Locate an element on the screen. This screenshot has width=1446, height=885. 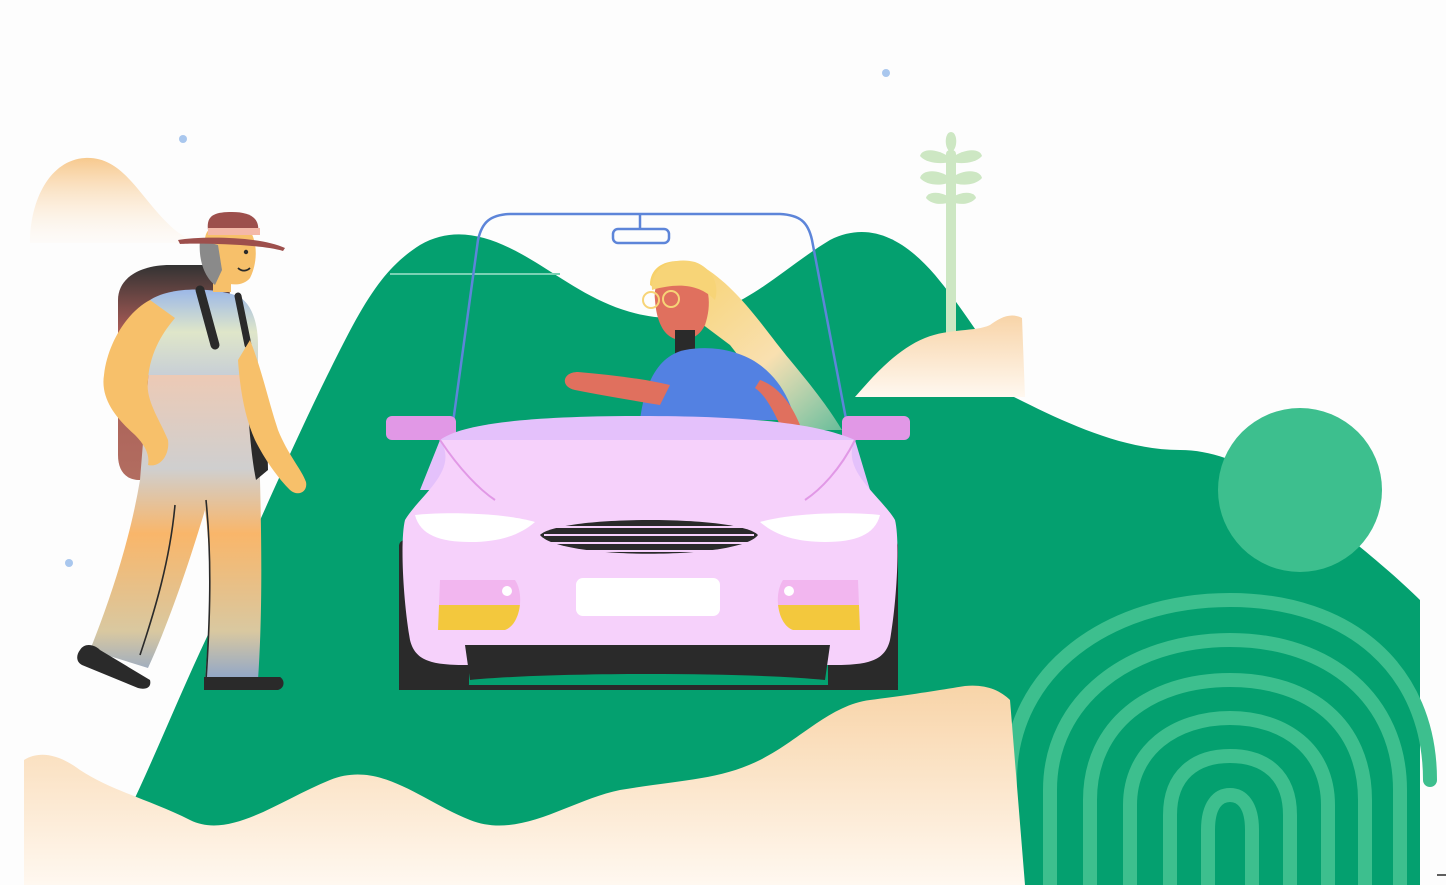
rearview-mirror is located at coordinates (641, 236).